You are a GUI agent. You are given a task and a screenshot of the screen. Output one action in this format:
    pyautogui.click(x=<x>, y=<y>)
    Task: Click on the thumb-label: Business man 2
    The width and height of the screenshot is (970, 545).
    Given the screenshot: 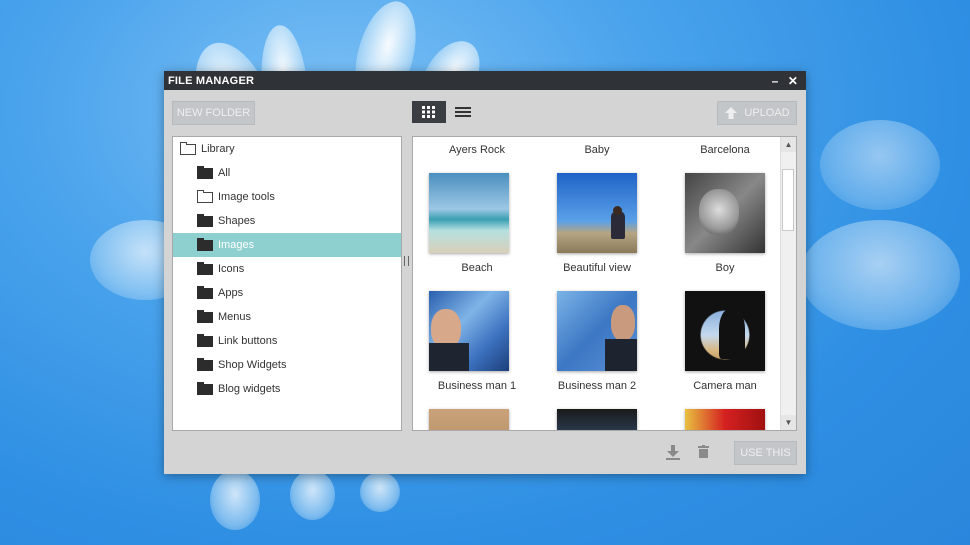 What is the action you would take?
    pyautogui.click(x=597, y=386)
    